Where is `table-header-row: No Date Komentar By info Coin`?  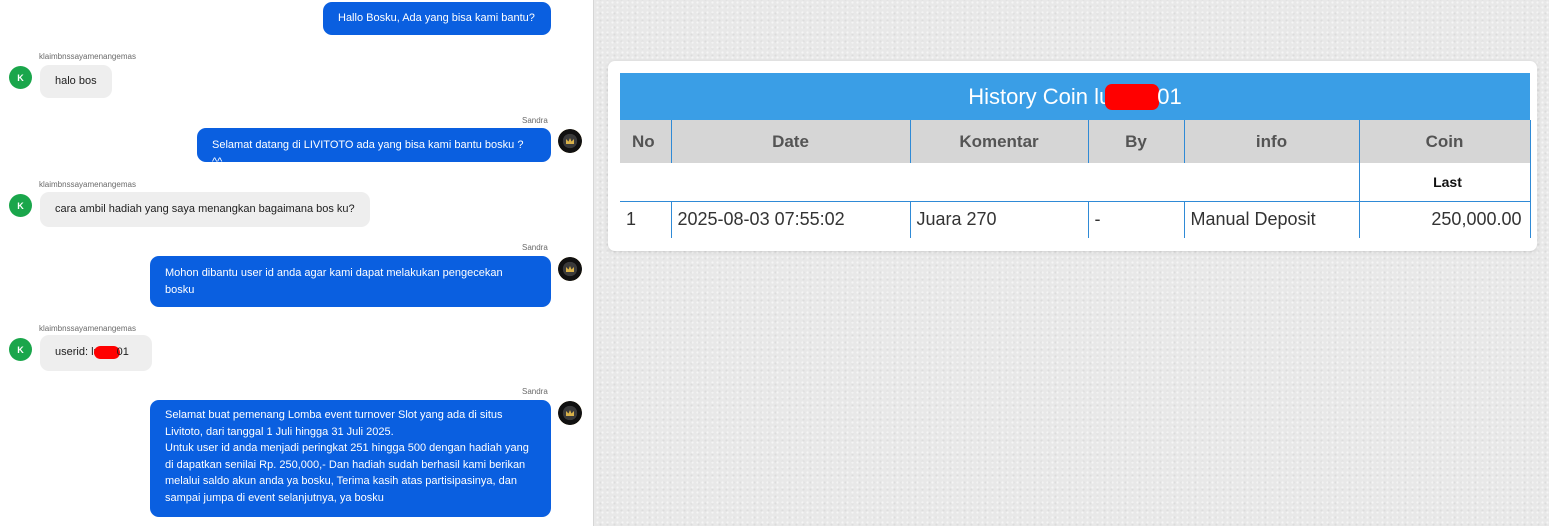
table-header-row: No Date Komentar By info Coin is located at coordinates (1075, 141).